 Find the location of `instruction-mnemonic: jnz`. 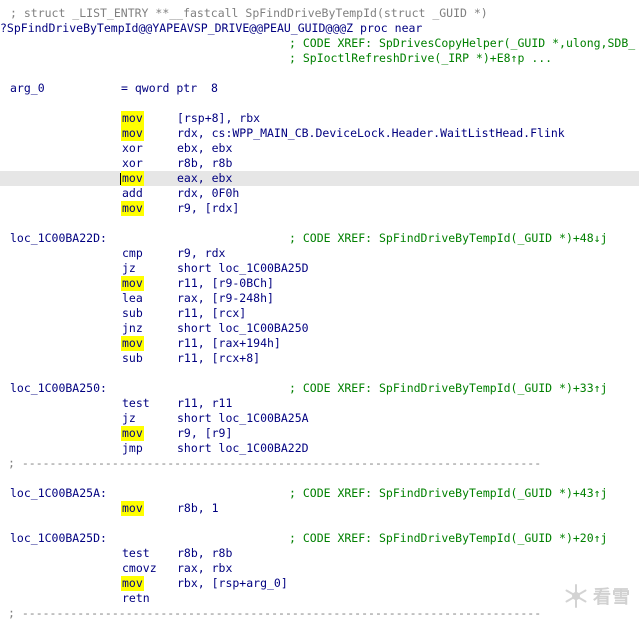

instruction-mnemonic: jnz is located at coordinates (132, 328).